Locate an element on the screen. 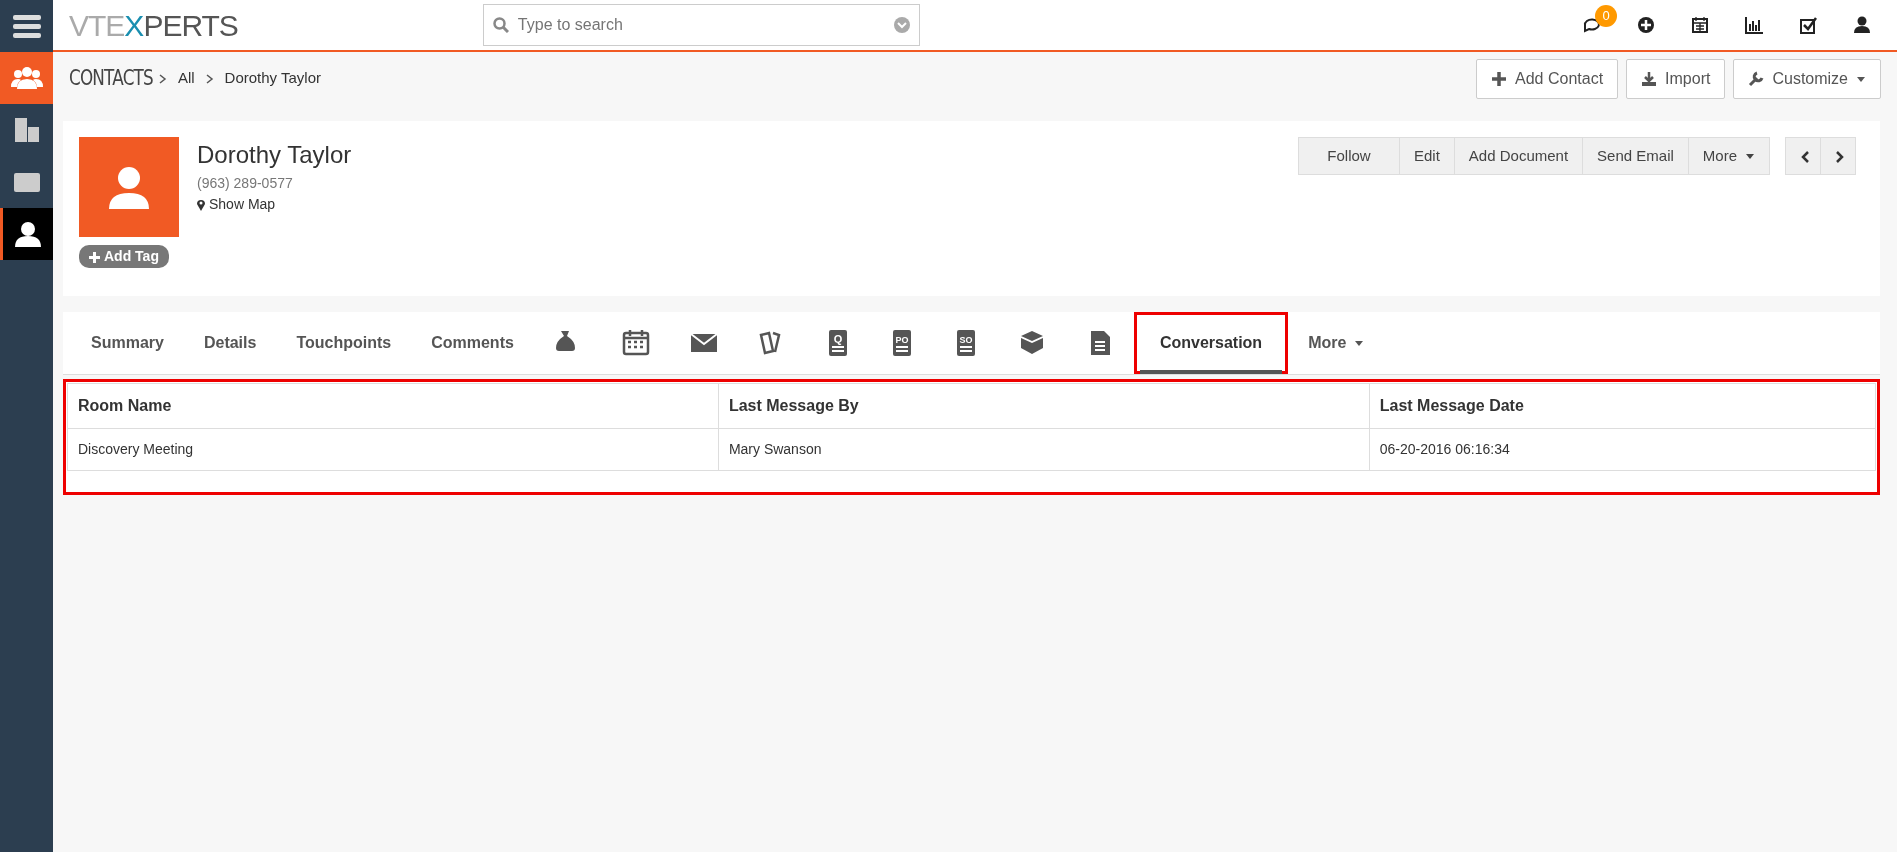  menu-icon is located at coordinates (26, 26).